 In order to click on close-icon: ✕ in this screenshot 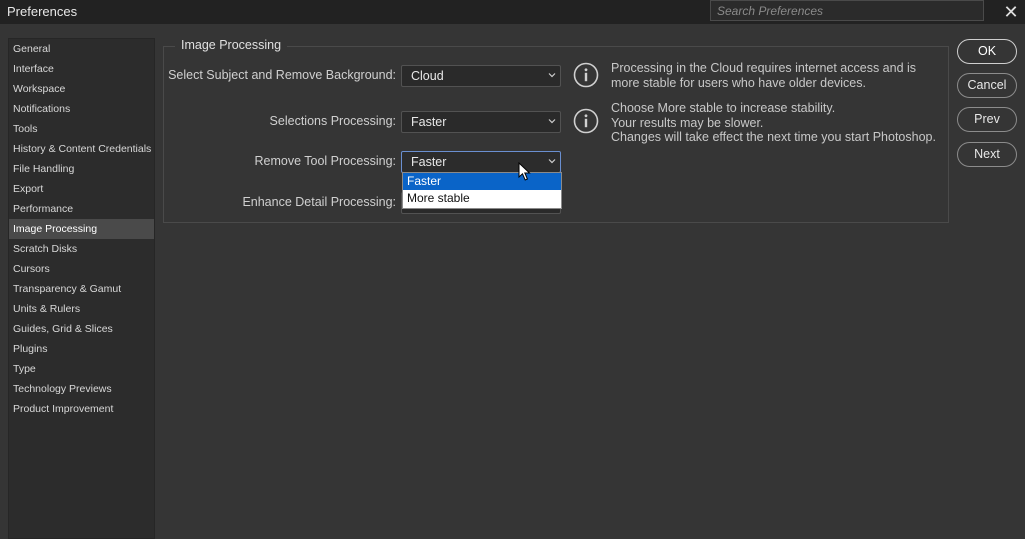, I will do `click(1011, 12)`.